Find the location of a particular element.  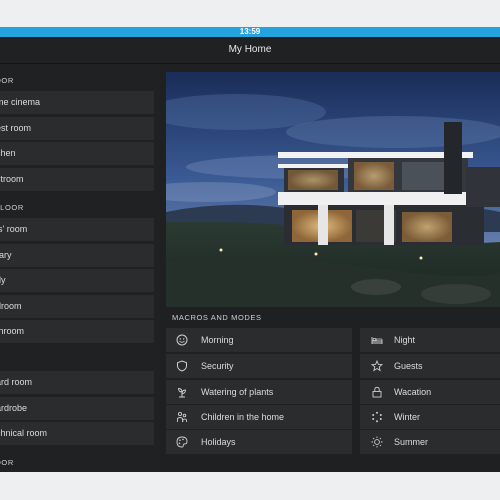

macro-security-button: Security is located at coordinates (259, 366).